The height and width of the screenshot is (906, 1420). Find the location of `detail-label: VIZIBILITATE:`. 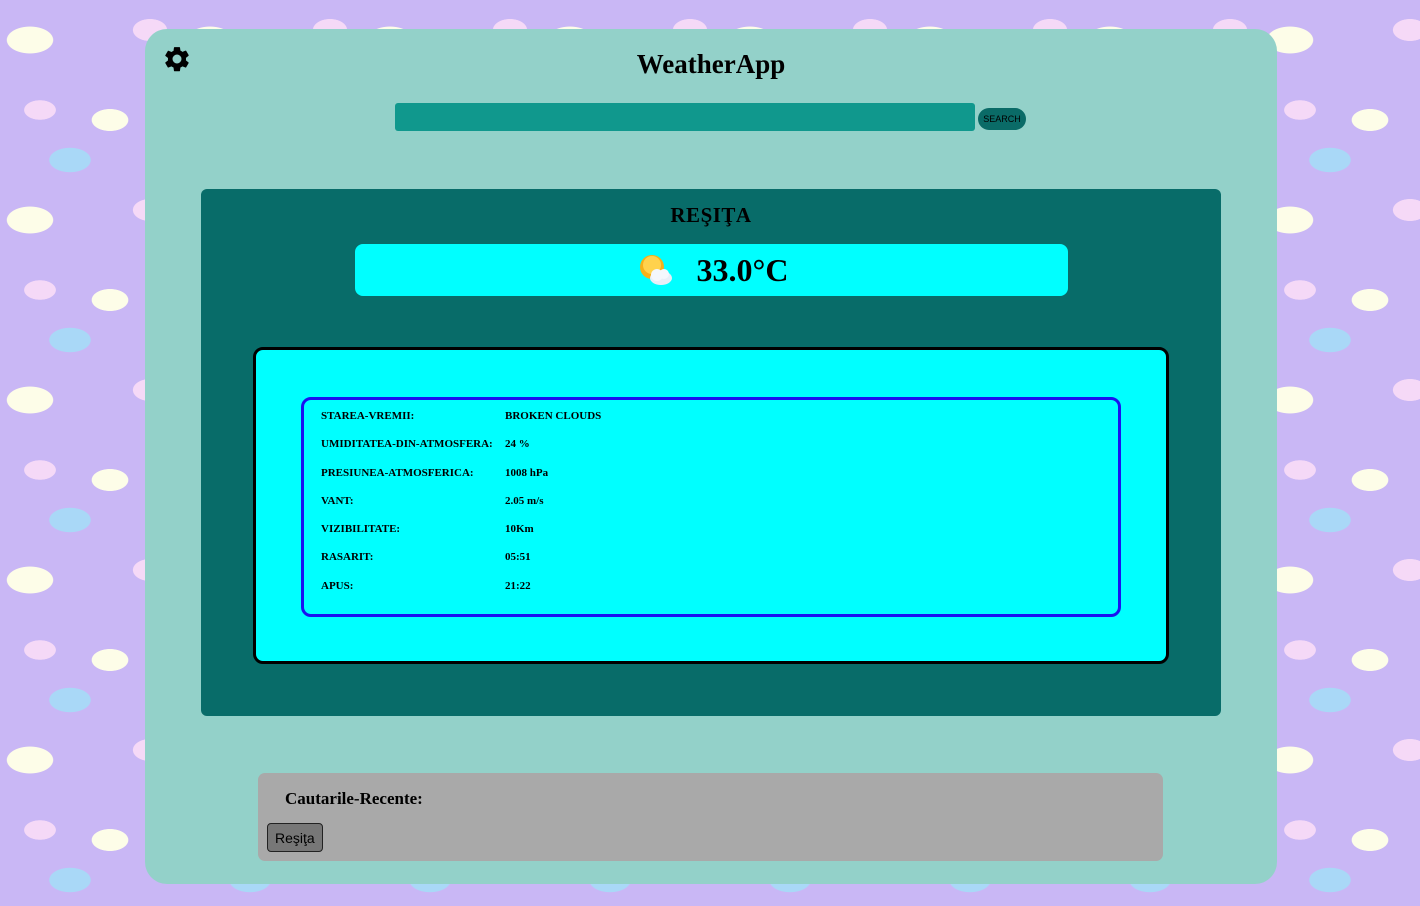

detail-label: VIZIBILITATE: is located at coordinates (361, 529).